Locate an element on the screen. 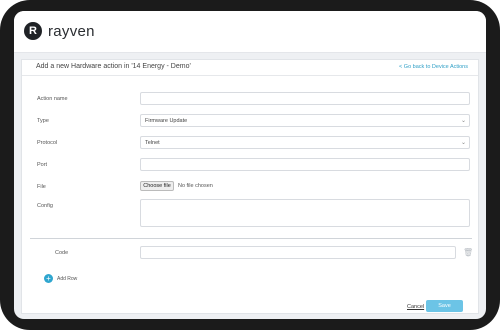  type-label: Type is located at coordinates (43, 121).